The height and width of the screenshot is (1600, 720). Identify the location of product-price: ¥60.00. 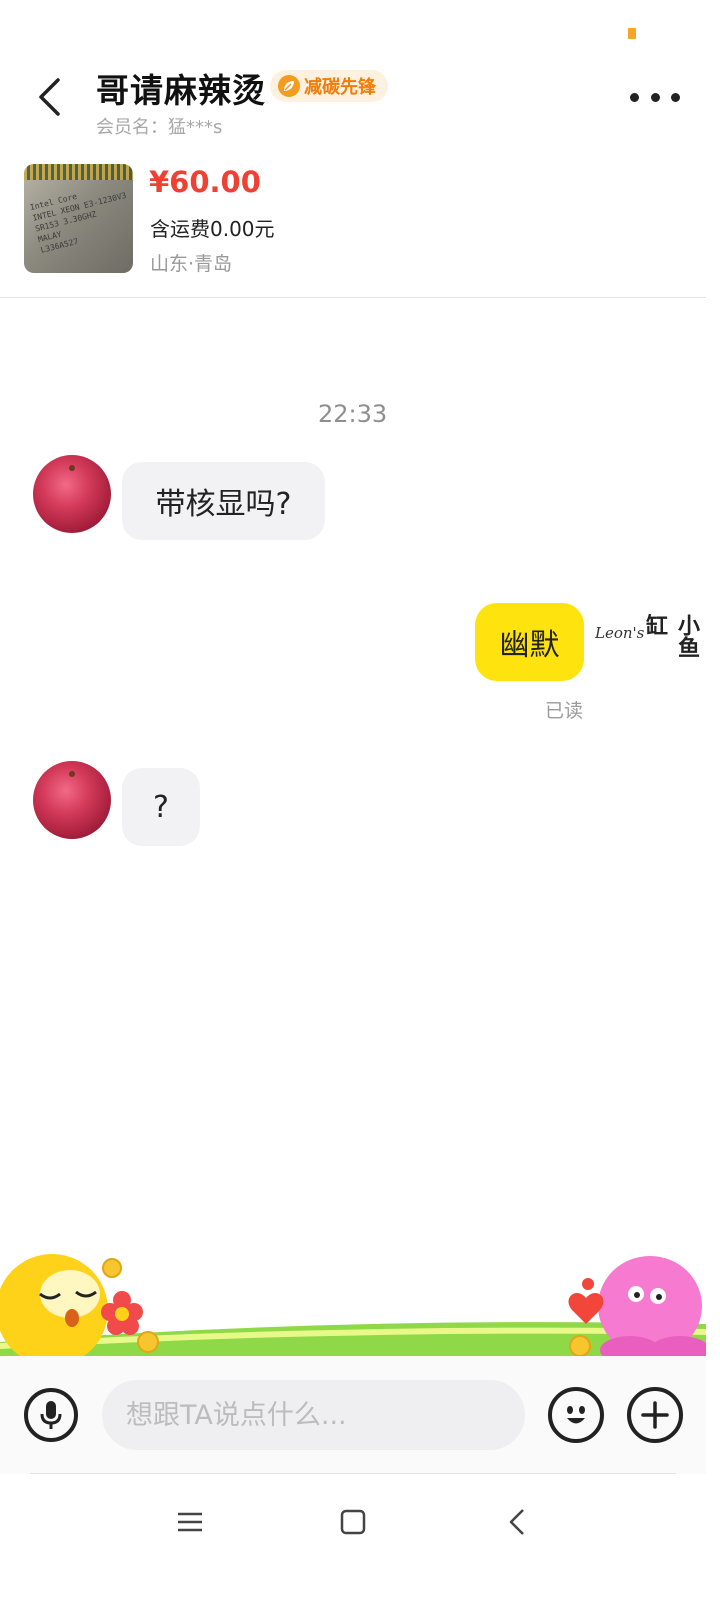
(205, 182).